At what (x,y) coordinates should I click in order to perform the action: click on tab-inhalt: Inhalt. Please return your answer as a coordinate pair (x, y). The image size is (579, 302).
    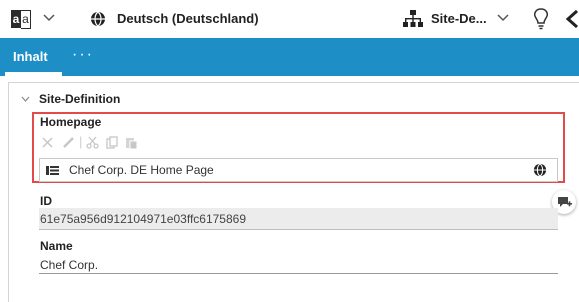
    Looking at the image, I should click on (30, 56).